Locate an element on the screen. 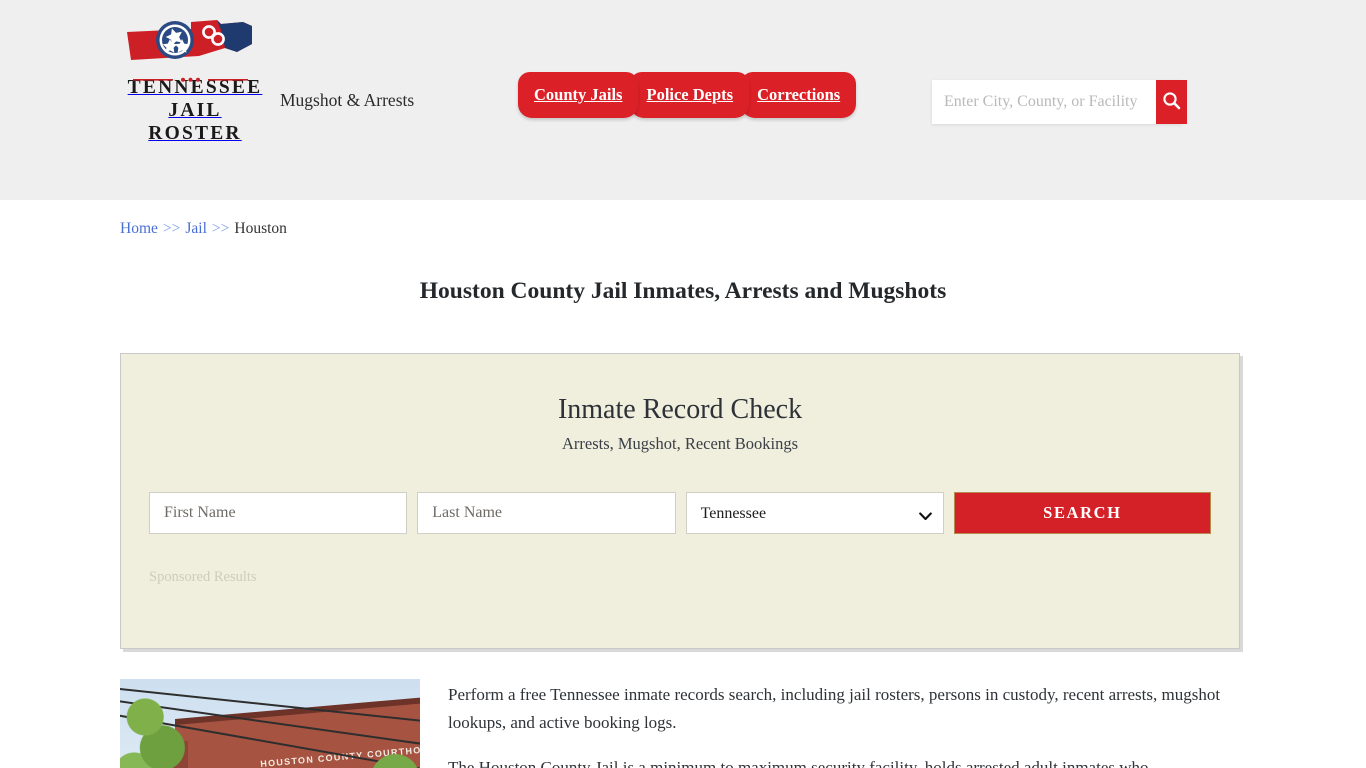 Image resolution: width=1366 pixels, height=768 pixels. search-icon is located at coordinates (1171, 102).